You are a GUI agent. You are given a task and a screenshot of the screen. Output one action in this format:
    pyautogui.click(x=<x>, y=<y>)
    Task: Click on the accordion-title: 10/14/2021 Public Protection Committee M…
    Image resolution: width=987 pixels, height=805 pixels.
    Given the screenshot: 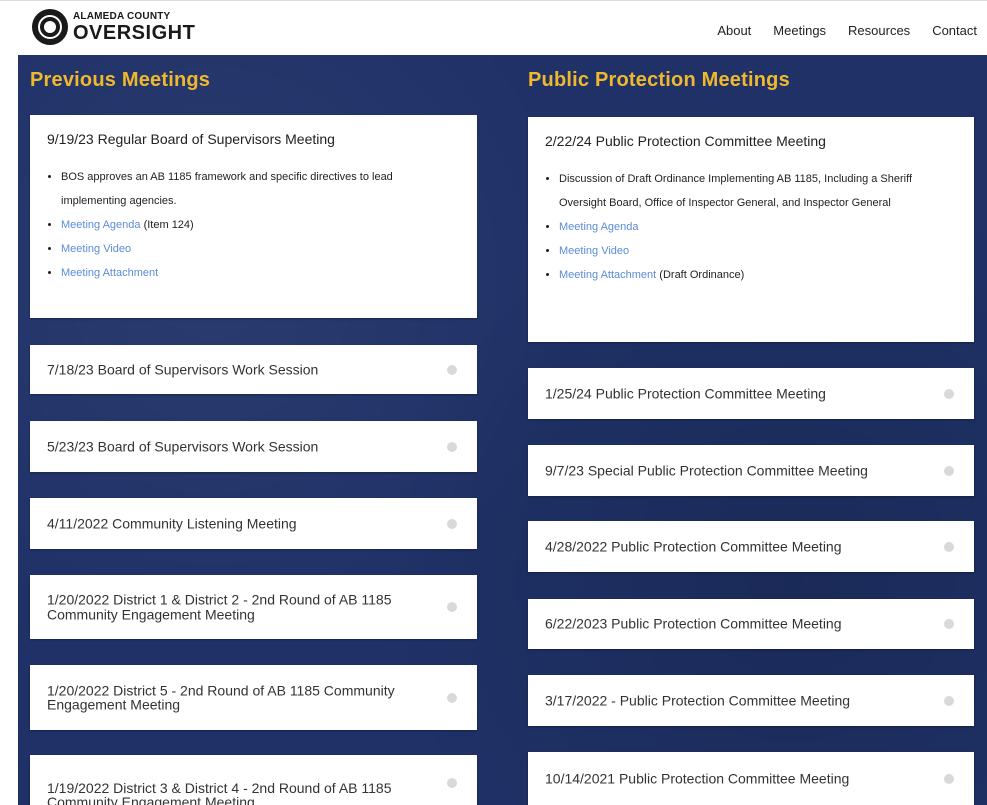 What is the action you would take?
    pyautogui.click(x=697, y=778)
    